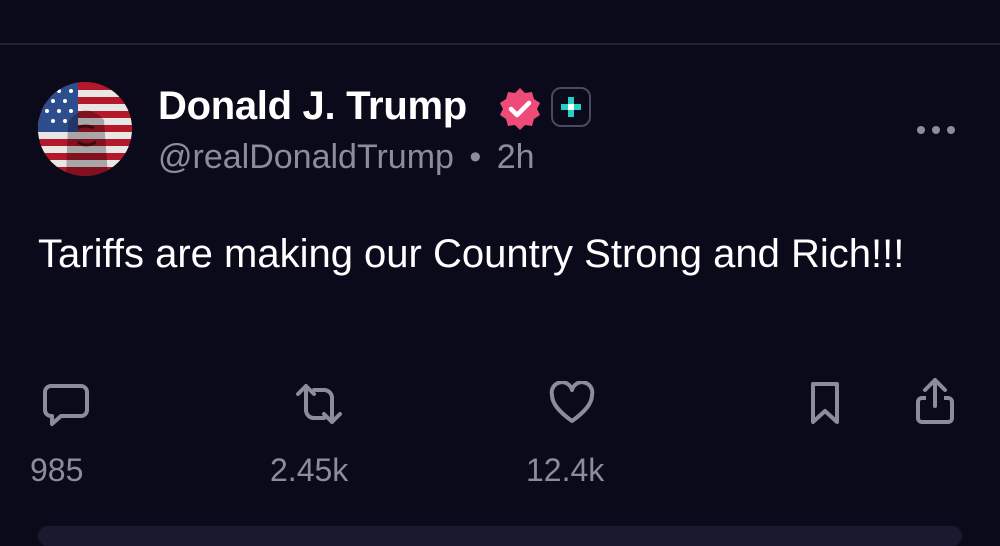  I want to click on more-options-icon, so click(936, 130).